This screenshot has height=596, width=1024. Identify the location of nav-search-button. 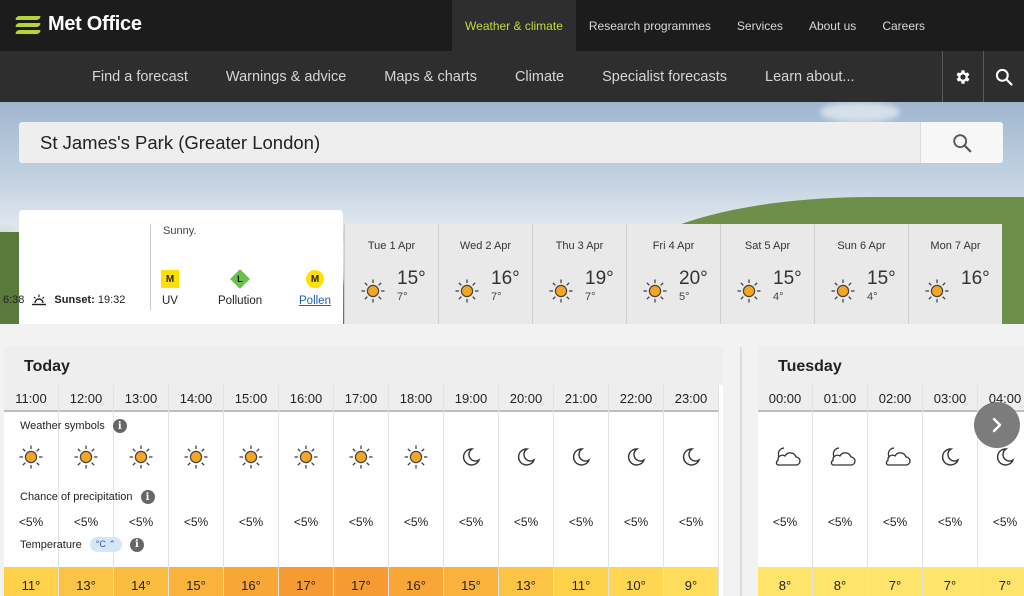
(1003, 76).